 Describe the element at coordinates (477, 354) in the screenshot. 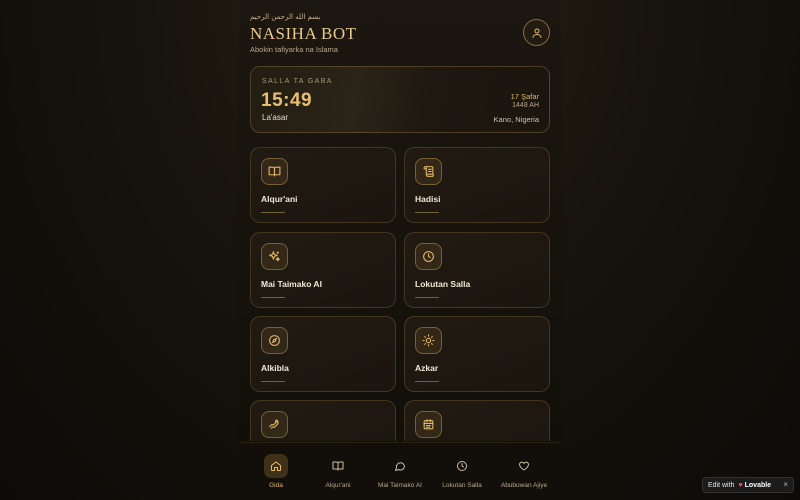

I see `tile-azkar: Azkar` at that location.